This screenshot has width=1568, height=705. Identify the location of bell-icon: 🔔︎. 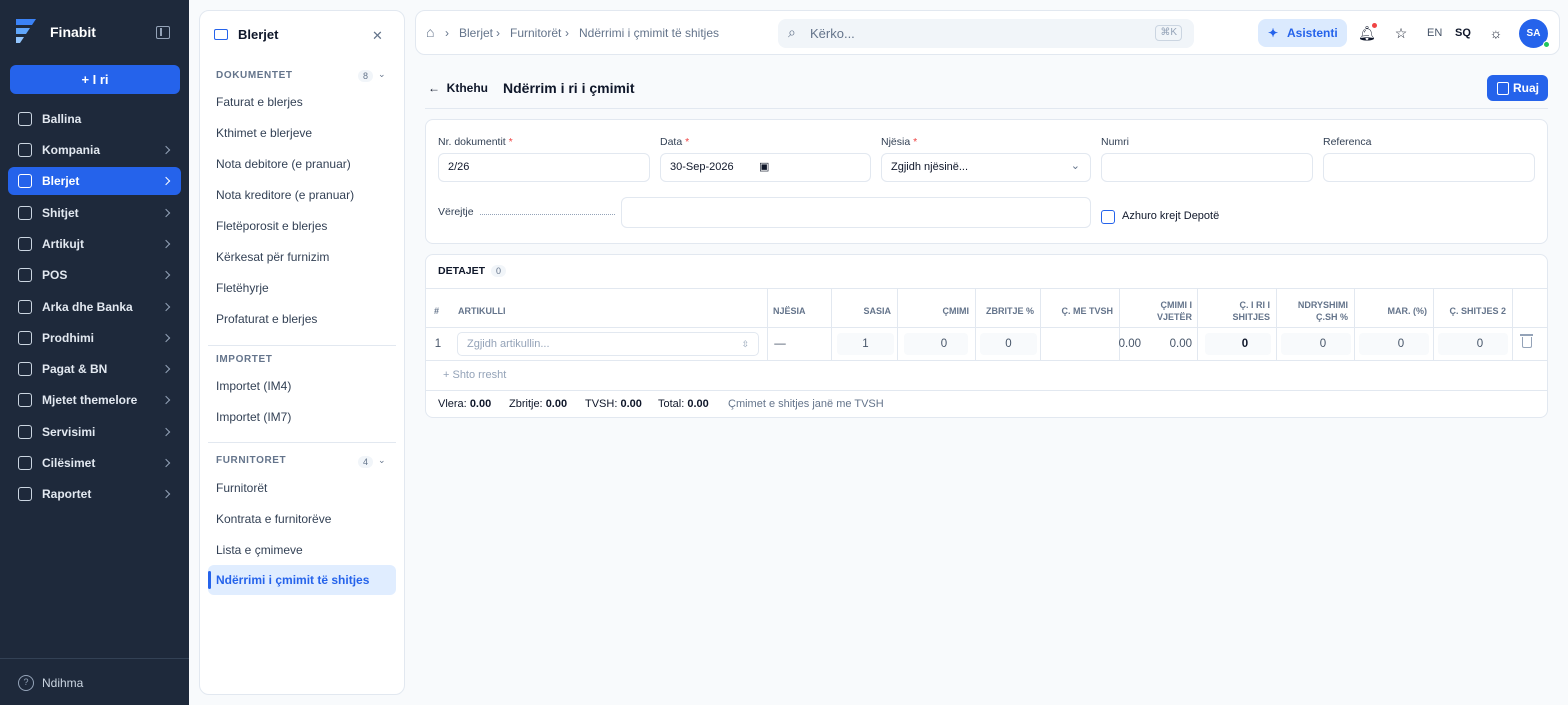
(1367, 33).